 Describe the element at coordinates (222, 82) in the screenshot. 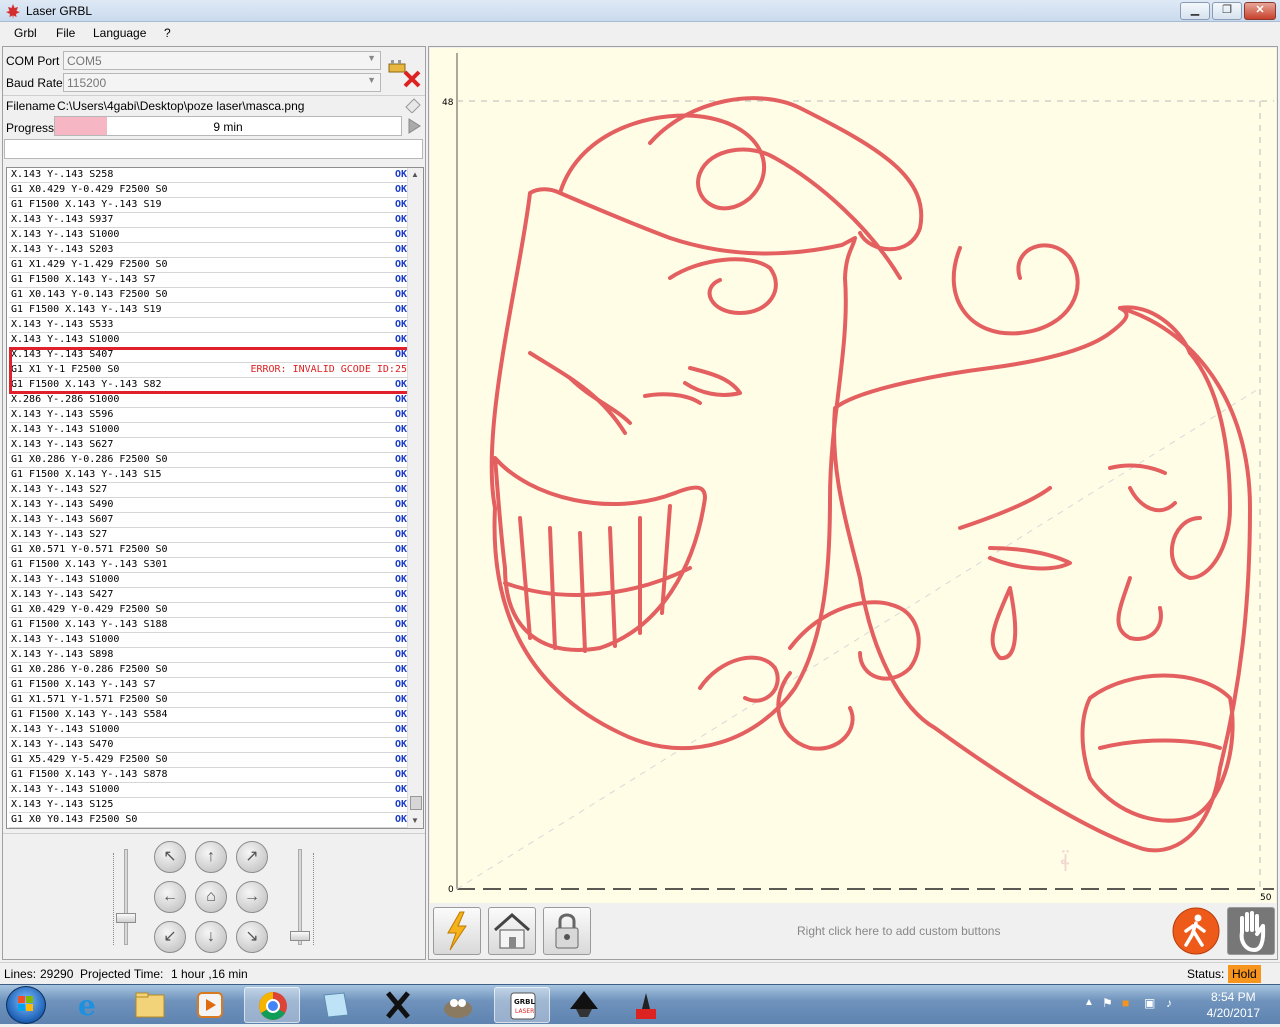

I see `baud-rate-select: 115200 ▼` at that location.